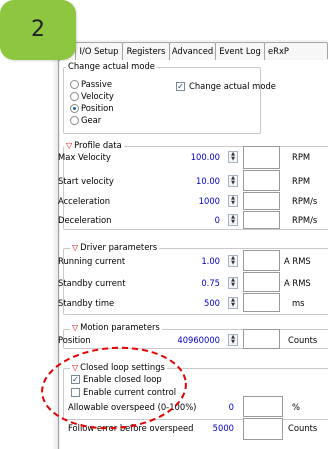 The image size is (328, 449). I want to click on highlight-oval, so click(114, 388).